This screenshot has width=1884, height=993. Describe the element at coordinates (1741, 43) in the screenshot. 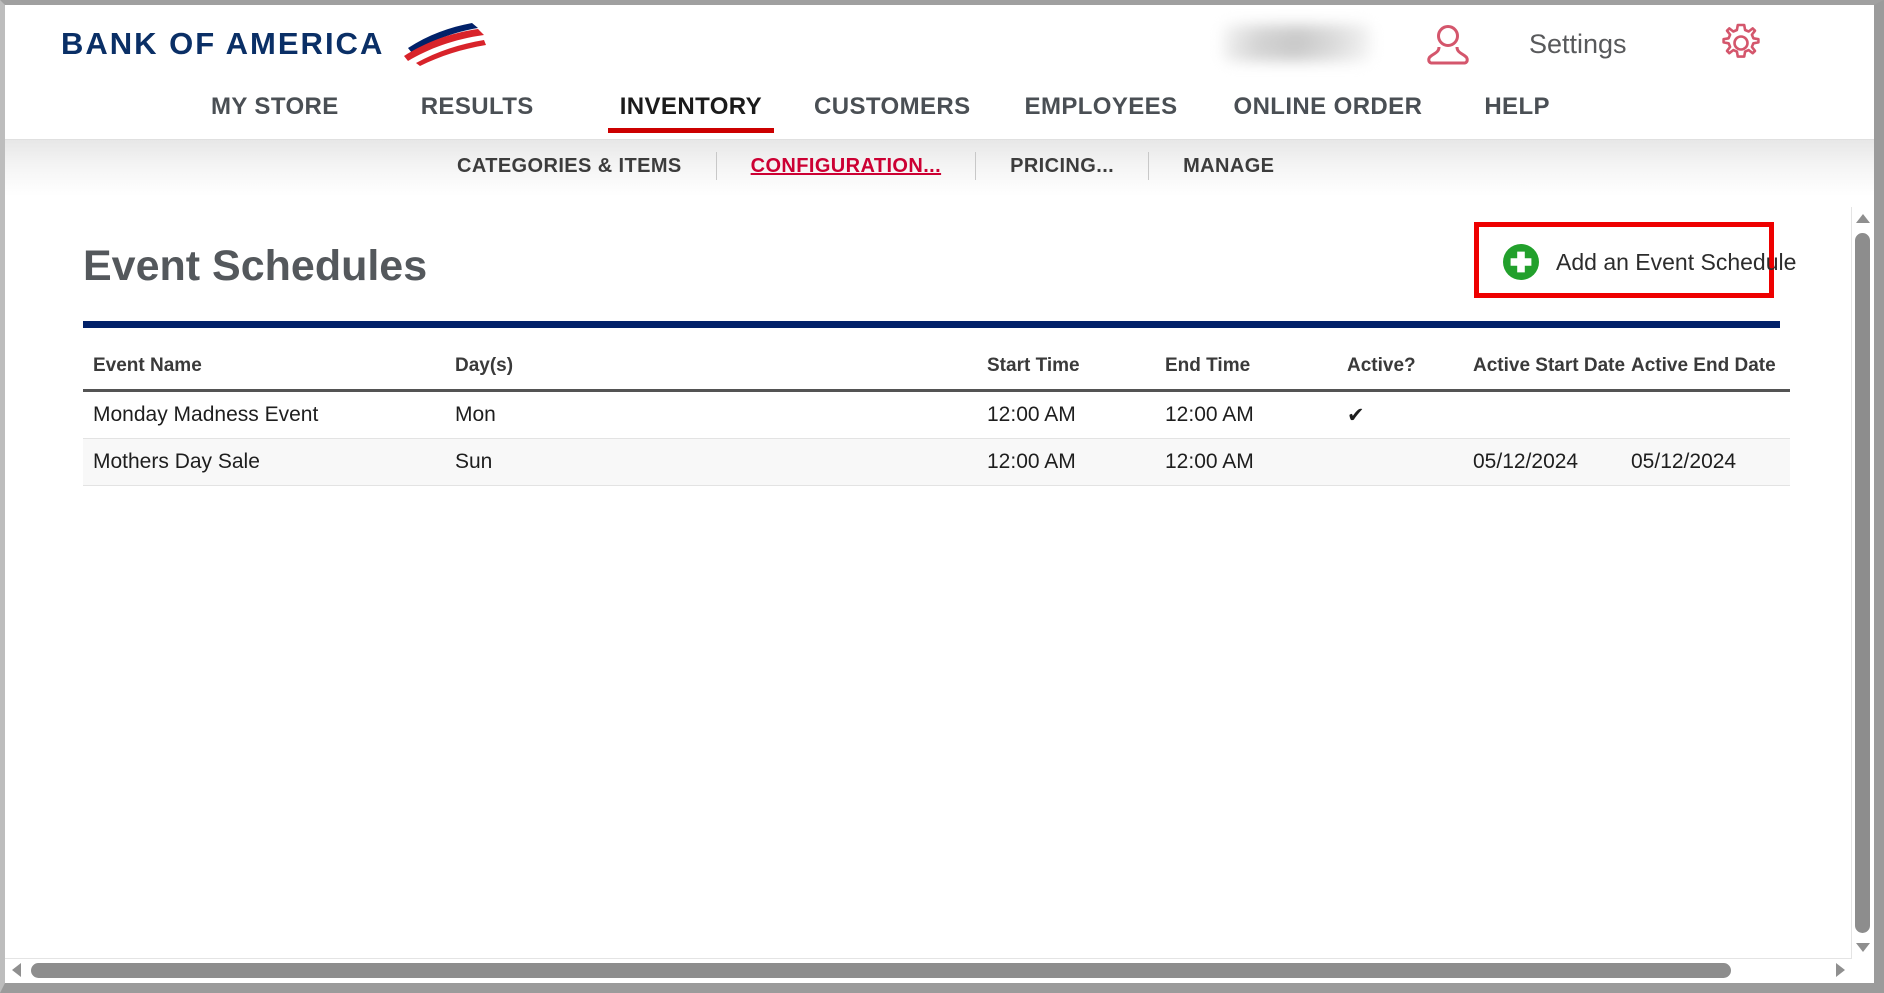

I see `gear-icon` at that location.